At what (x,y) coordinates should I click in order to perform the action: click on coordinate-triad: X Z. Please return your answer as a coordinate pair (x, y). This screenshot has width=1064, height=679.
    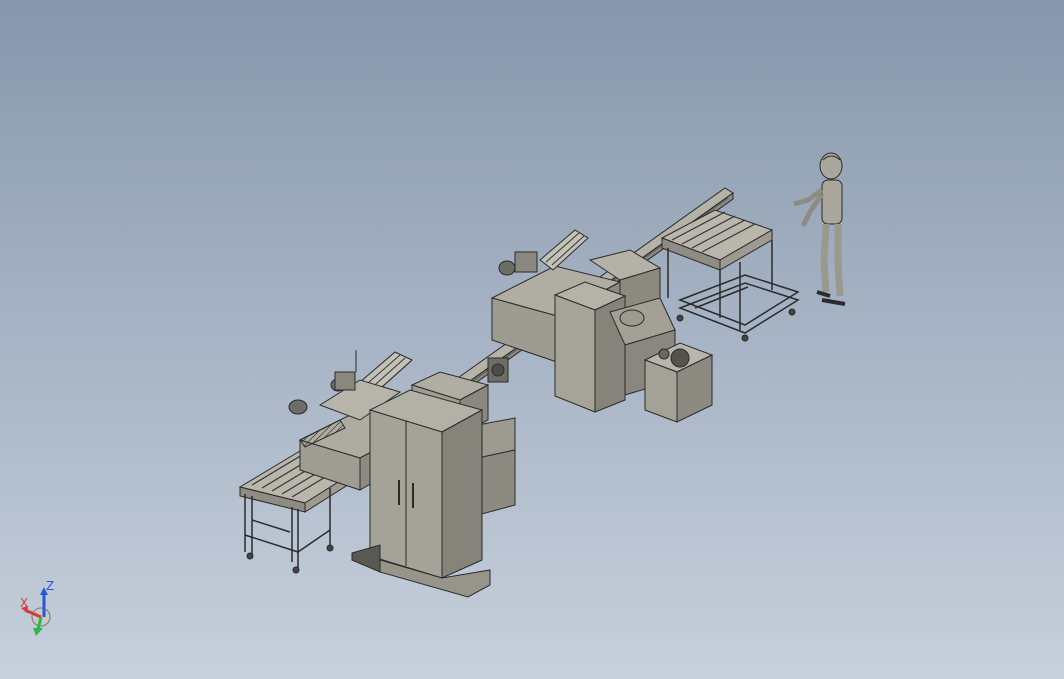
    Looking at the image, I should click on (37, 608).